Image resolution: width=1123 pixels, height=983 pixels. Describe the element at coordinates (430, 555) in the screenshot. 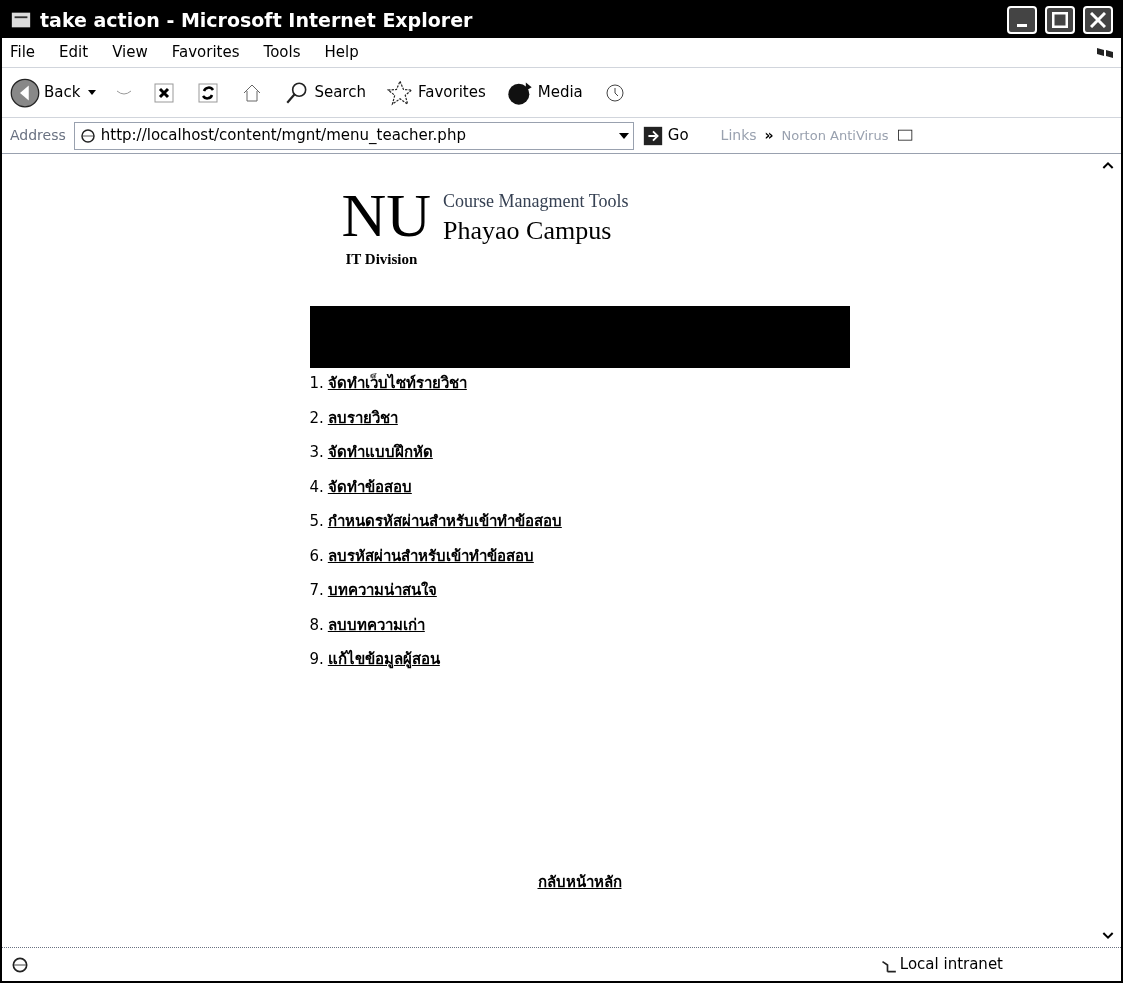

I see `menu-link: ลบรหัสผ่านสำหรับเข้าทำข้อสอบ` at that location.